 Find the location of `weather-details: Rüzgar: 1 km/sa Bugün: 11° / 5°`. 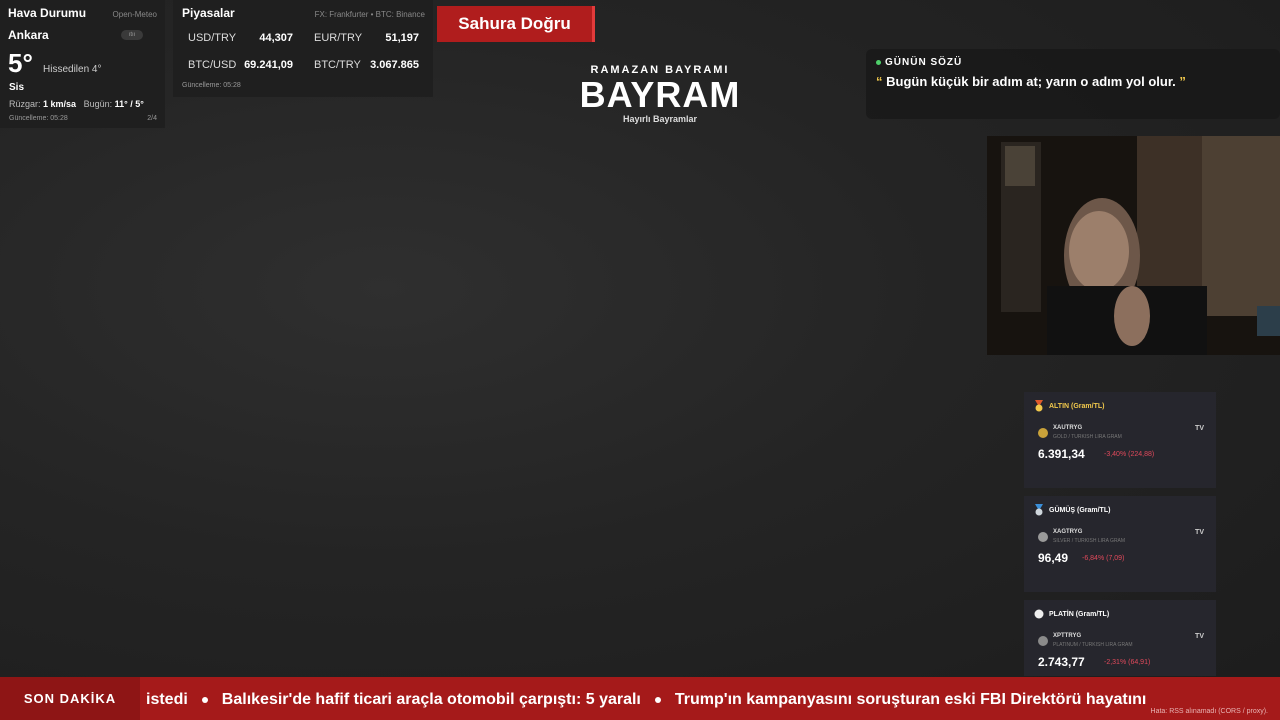

weather-details: Rüzgar: 1 km/sa Bugün: 11° / 5° is located at coordinates (76, 104).